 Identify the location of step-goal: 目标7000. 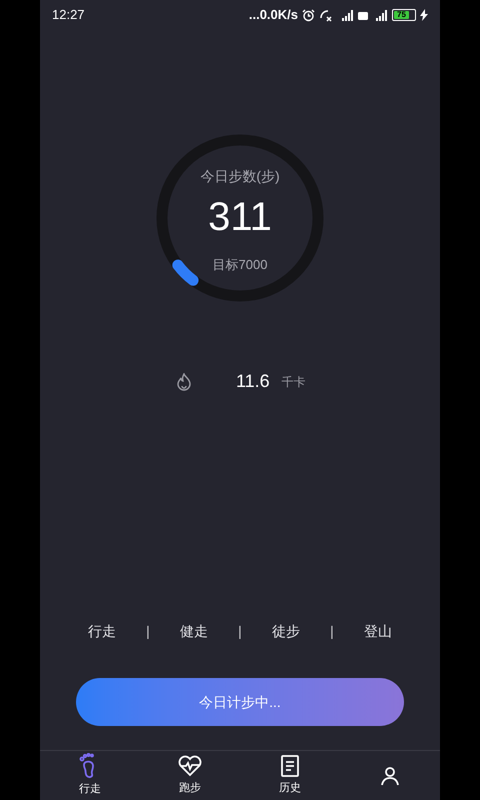
(240, 265).